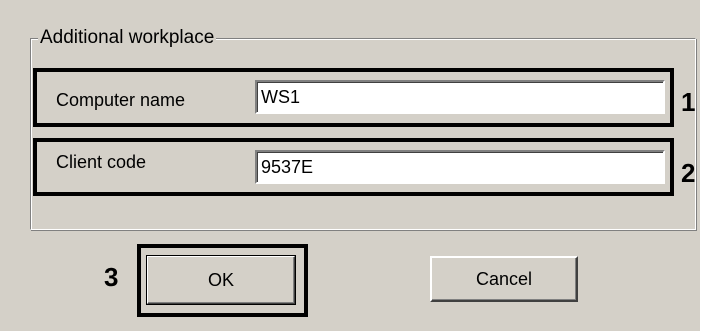 The image size is (709, 331). What do you see at coordinates (111, 277) in the screenshot?
I see `annotation-number-3: 3` at bounding box center [111, 277].